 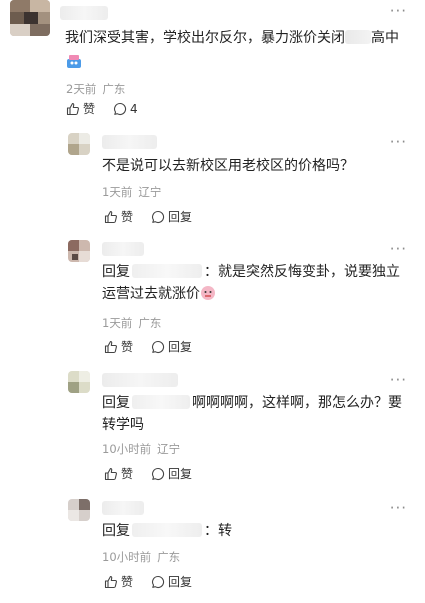 I want to click on reply-text-line1: ：就是突然反悔变卦，说要独立, so click(x=302, y=272).